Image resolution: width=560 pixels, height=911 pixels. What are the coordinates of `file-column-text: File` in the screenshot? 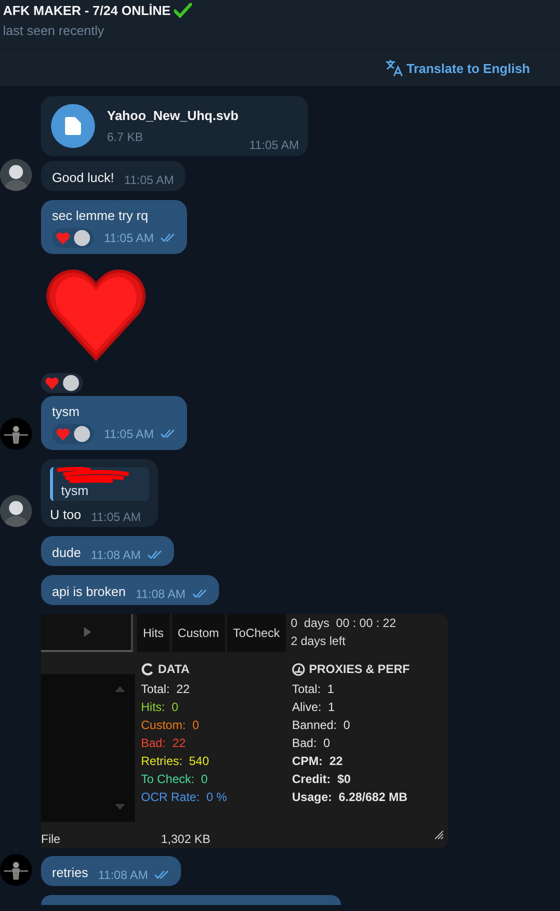 It's located at (51, 839).